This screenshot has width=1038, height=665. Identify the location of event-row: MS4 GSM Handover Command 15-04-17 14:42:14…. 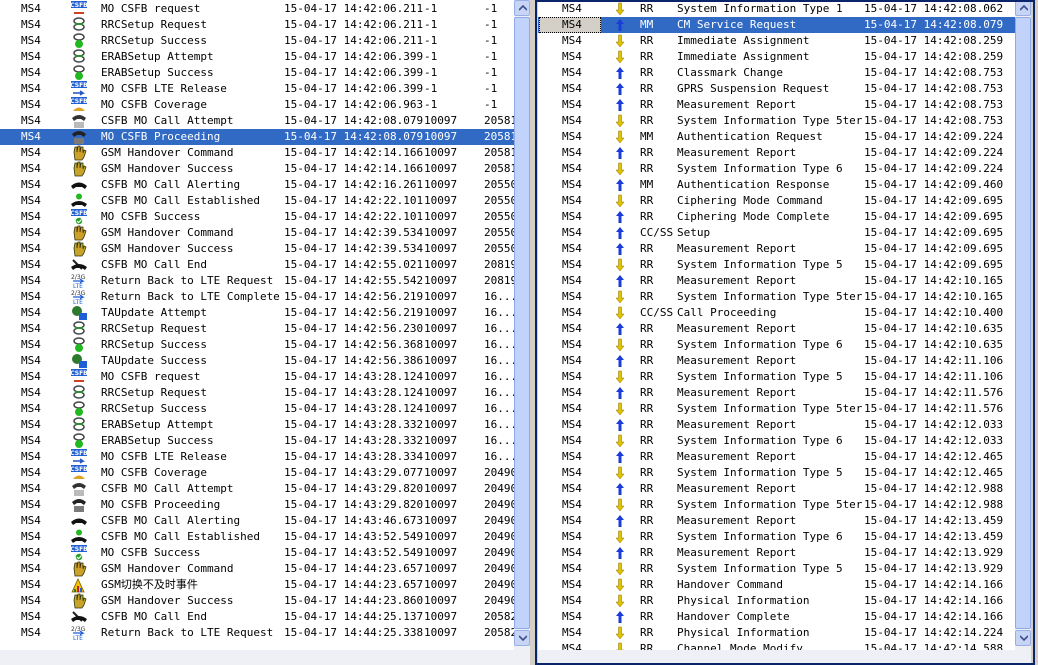
(257, 153).